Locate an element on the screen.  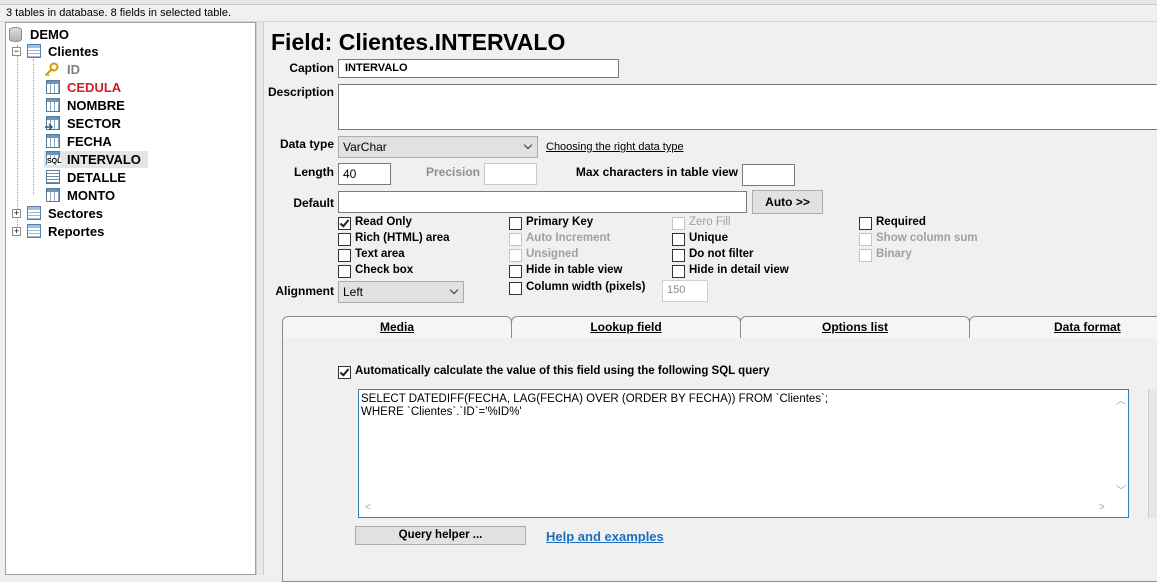
tab-media: Media is located at coordinates (397, 327).